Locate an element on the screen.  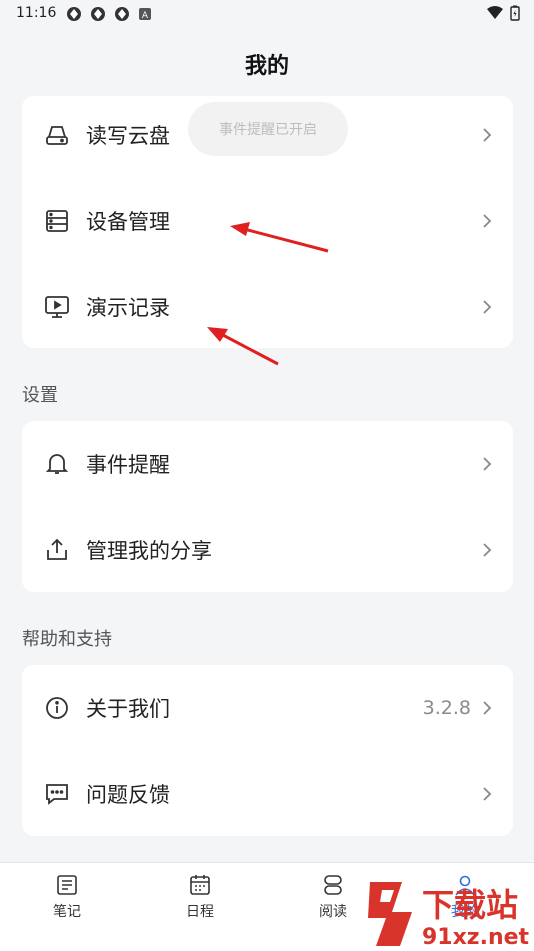
menu-item-about-us: 关于我们 3.2.8 is located at coordinates (267, 708).